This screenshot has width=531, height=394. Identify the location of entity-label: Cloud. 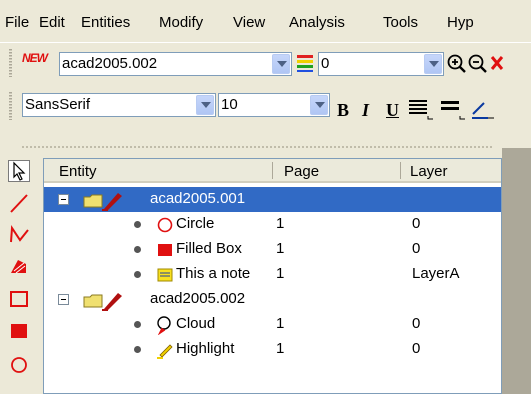
(196, 323).